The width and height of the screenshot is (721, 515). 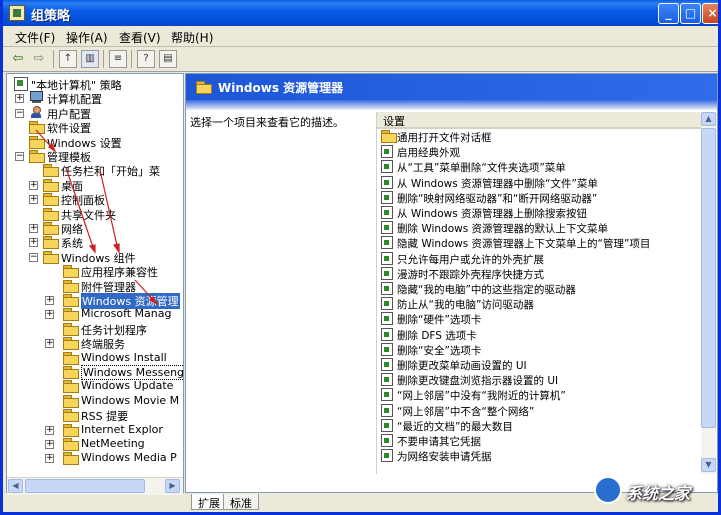 I want to click on menu-file: 文件(F), so click(x=35, y=37).